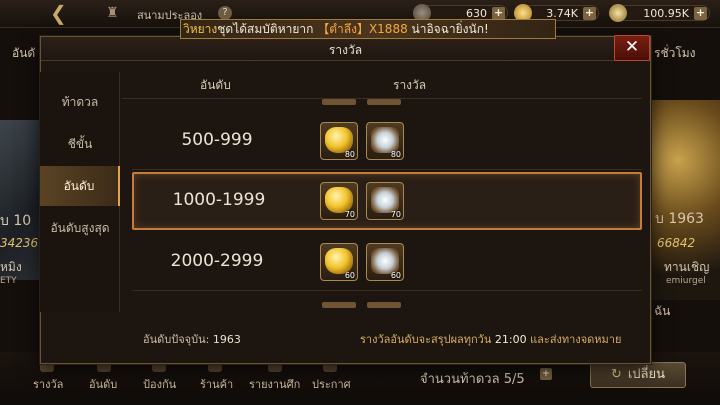 The image size is (720, 405). What do you see at coordinates (331, 384) in the screenshot?
I see `nav-announcement: ประกาศ` at bounding box center [331, 384].